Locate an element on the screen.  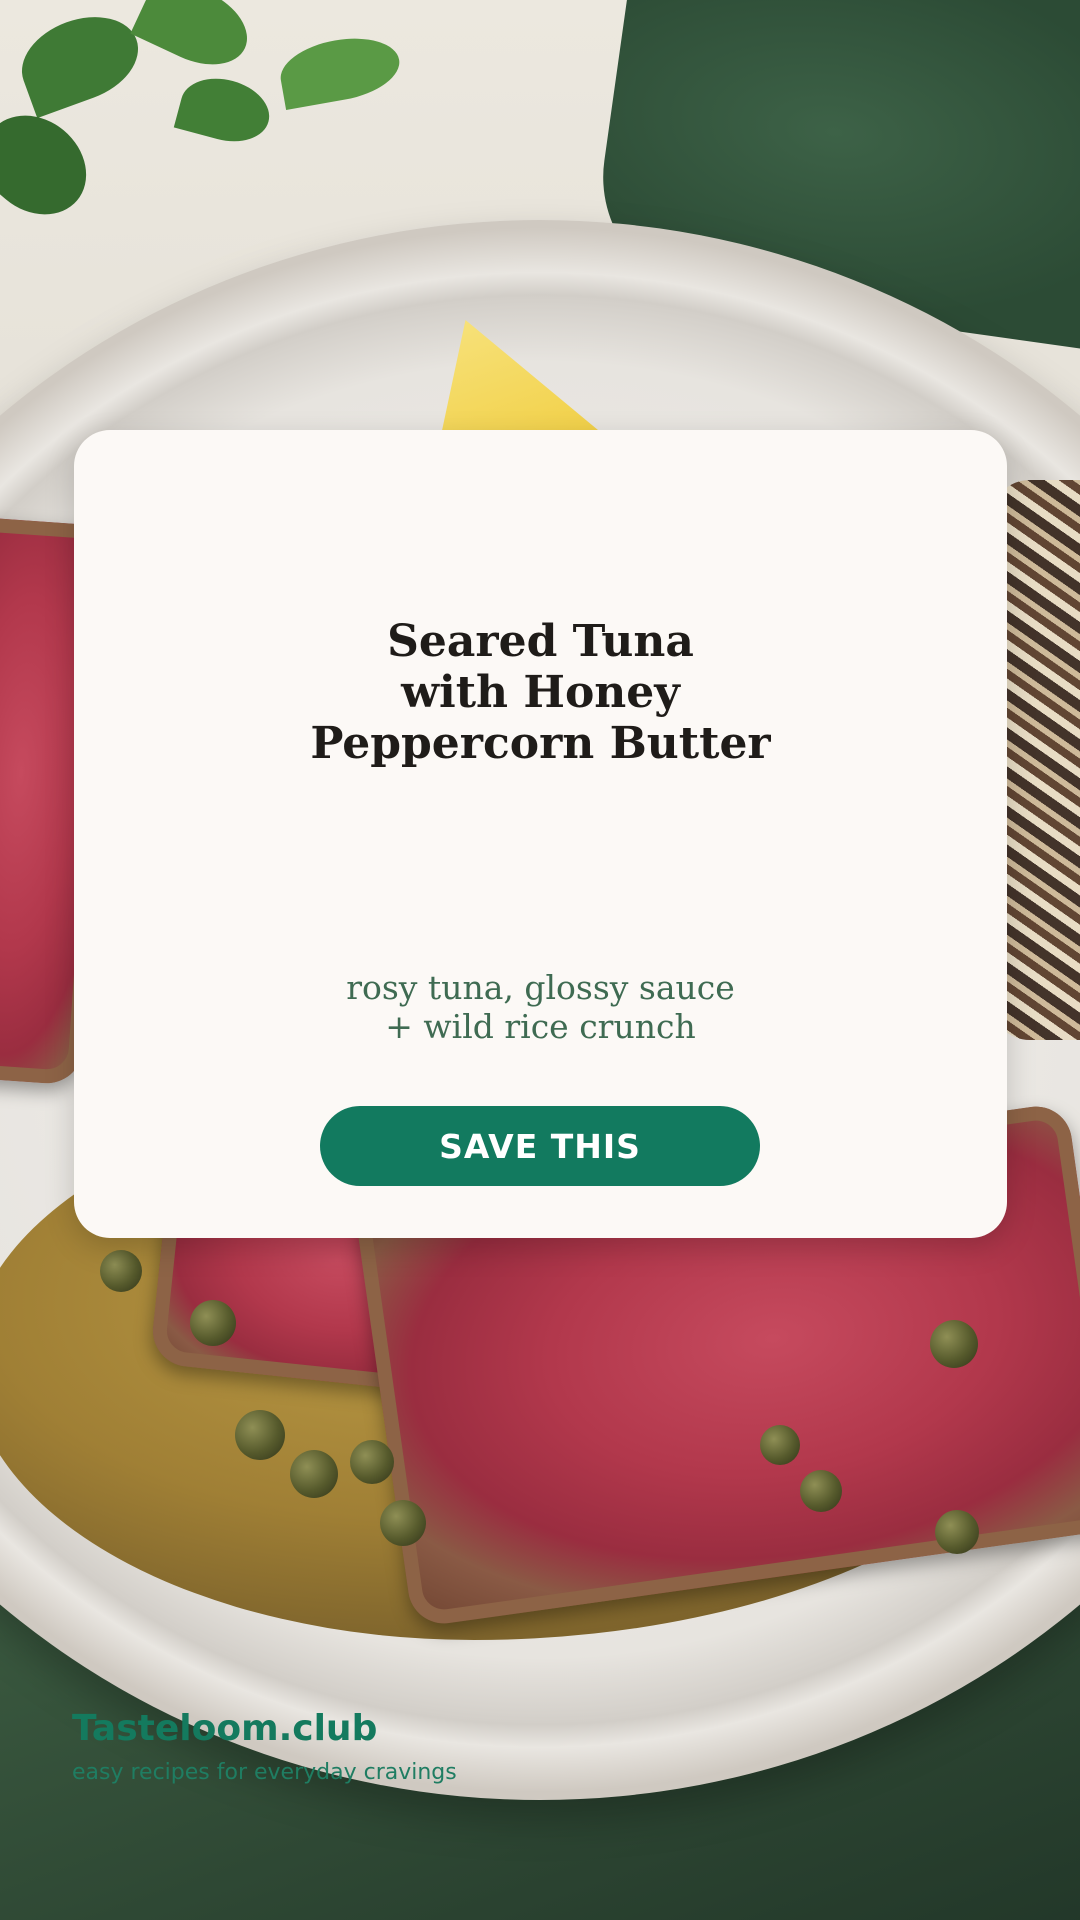
brand-name: Tasteloom.club is located at coordinates (225, 1728).